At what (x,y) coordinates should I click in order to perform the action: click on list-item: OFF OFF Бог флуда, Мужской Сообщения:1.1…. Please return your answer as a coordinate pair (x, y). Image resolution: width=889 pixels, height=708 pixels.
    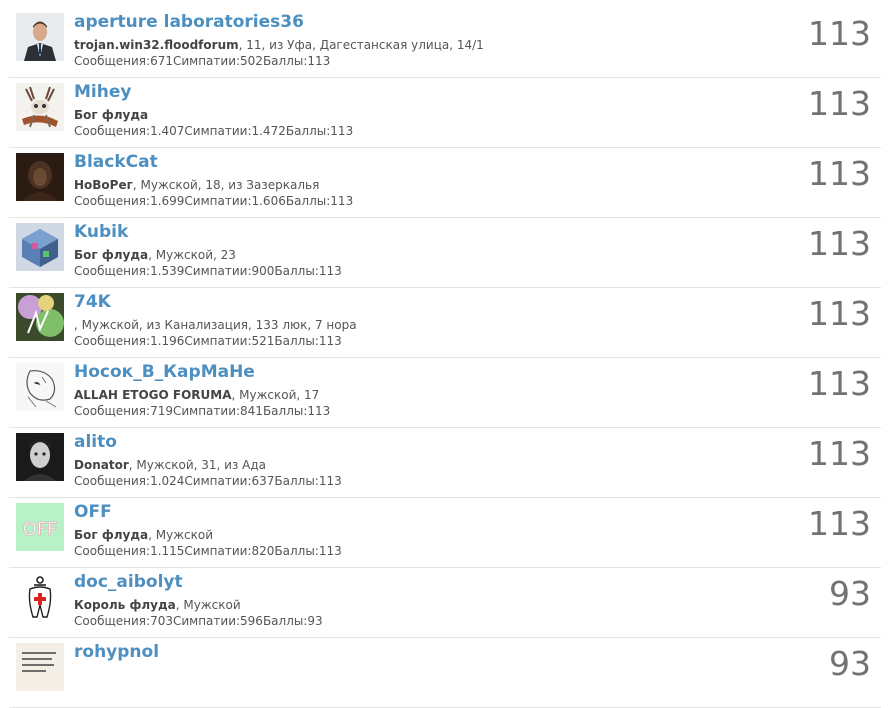
    Looking at the image, I should click on (445, 533).